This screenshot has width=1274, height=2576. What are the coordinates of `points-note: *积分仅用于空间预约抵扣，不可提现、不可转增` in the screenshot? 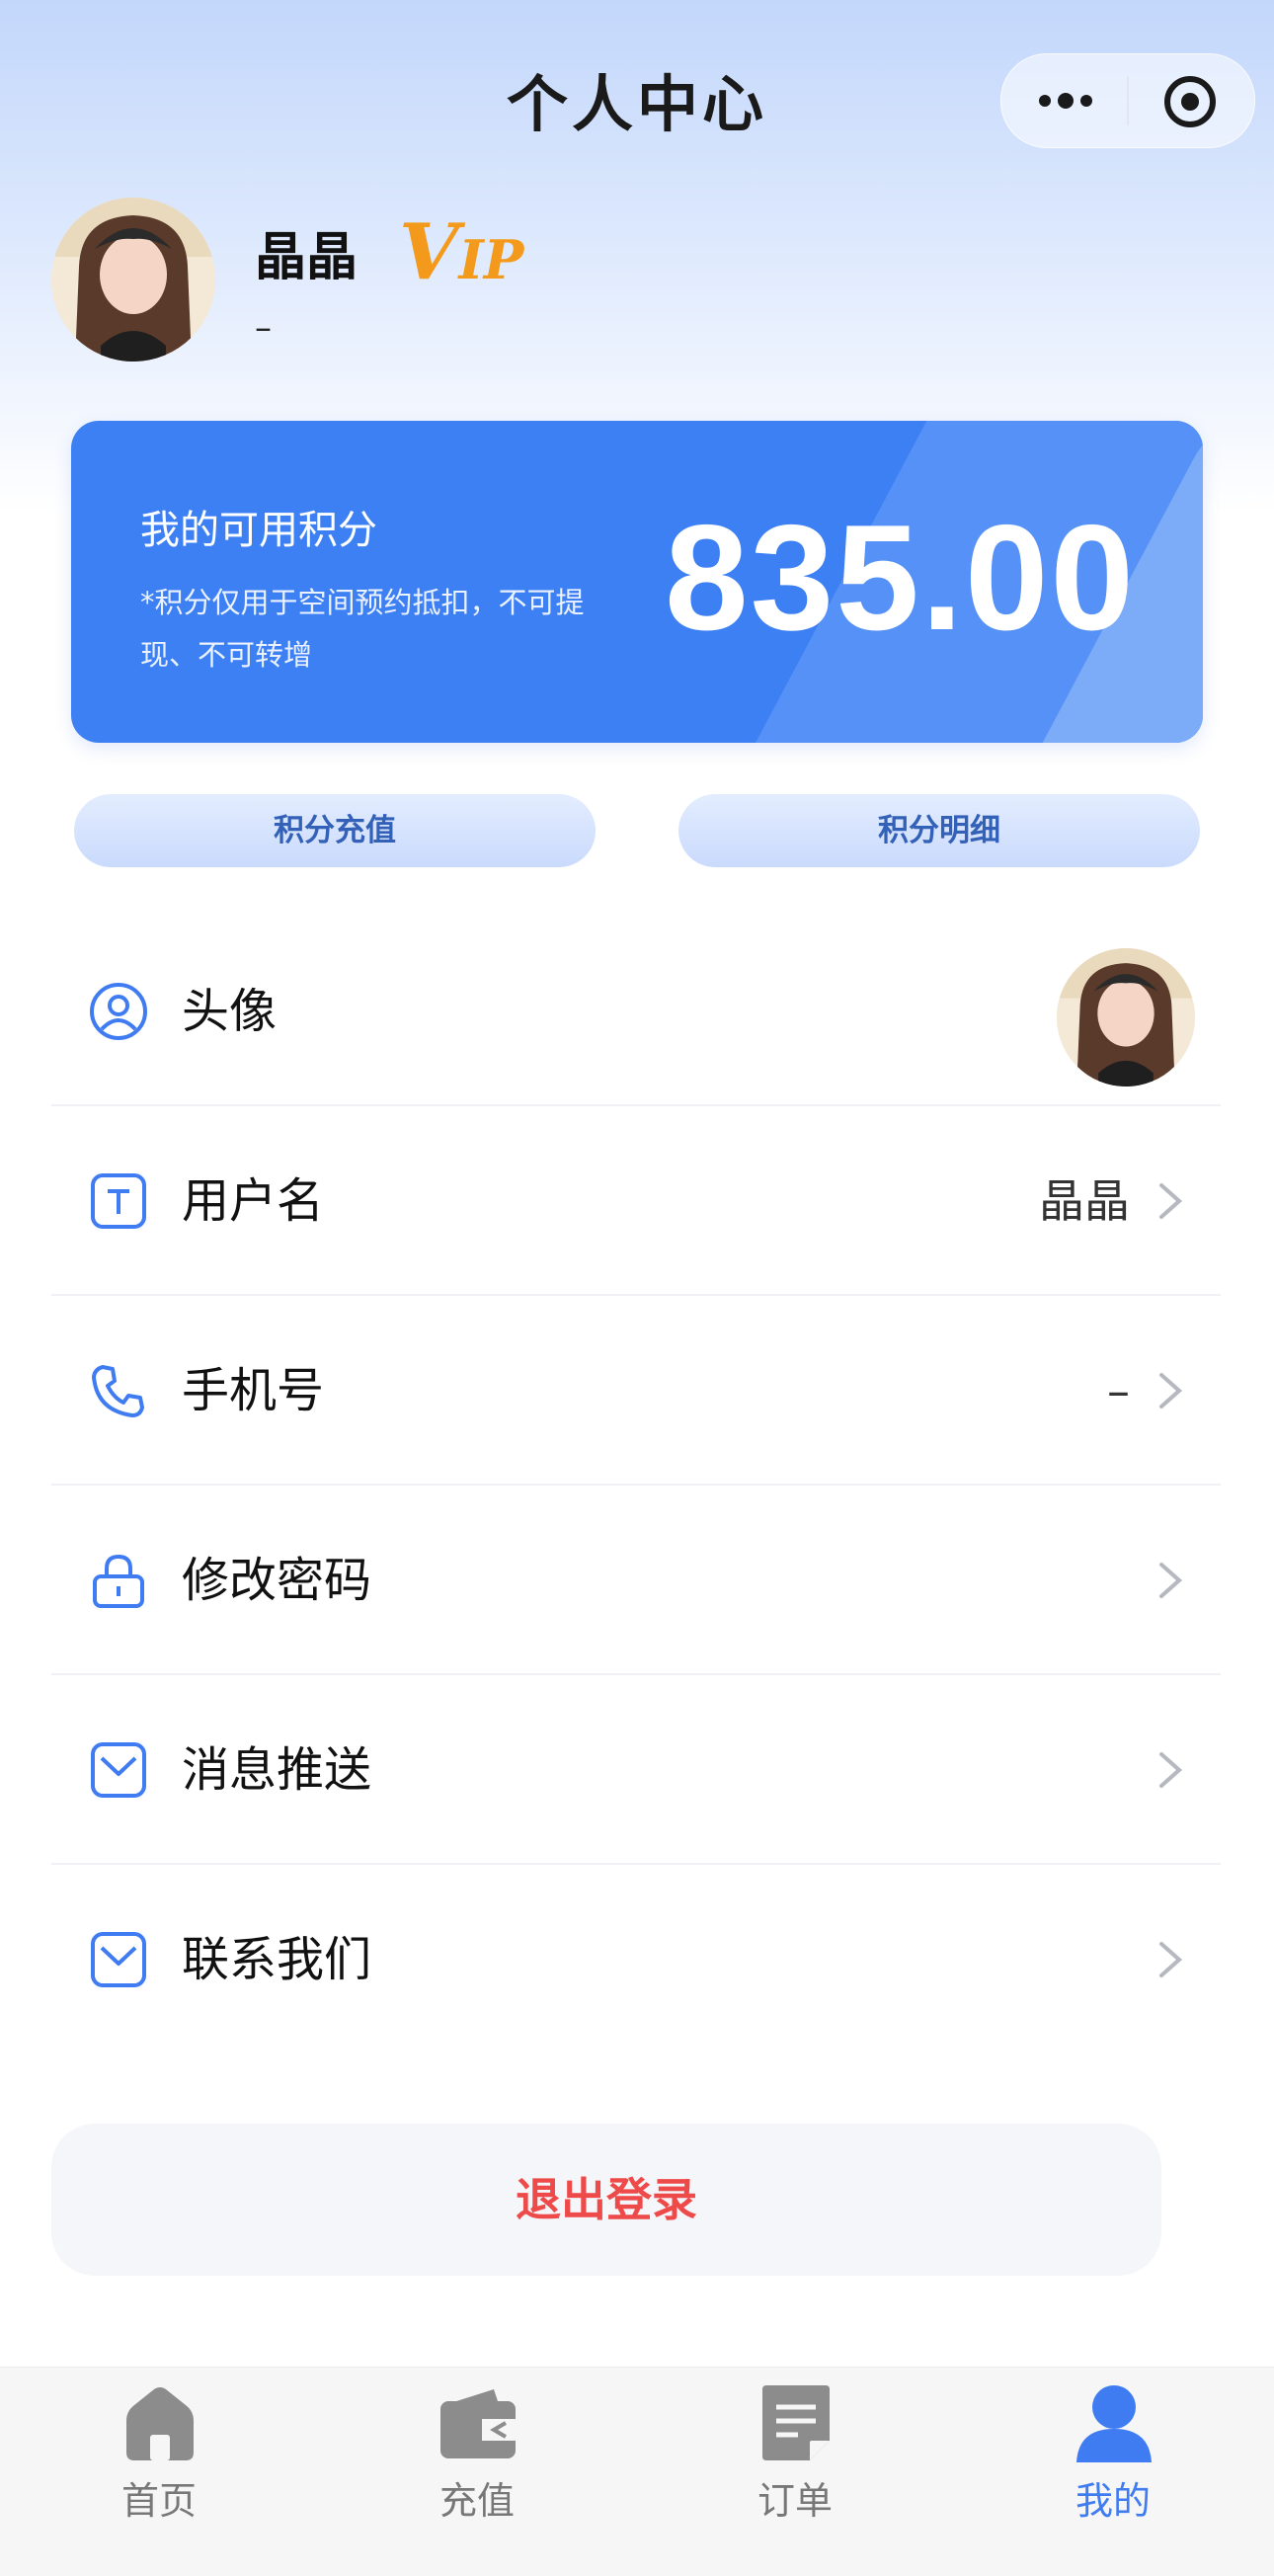 It's located at (362, 629).